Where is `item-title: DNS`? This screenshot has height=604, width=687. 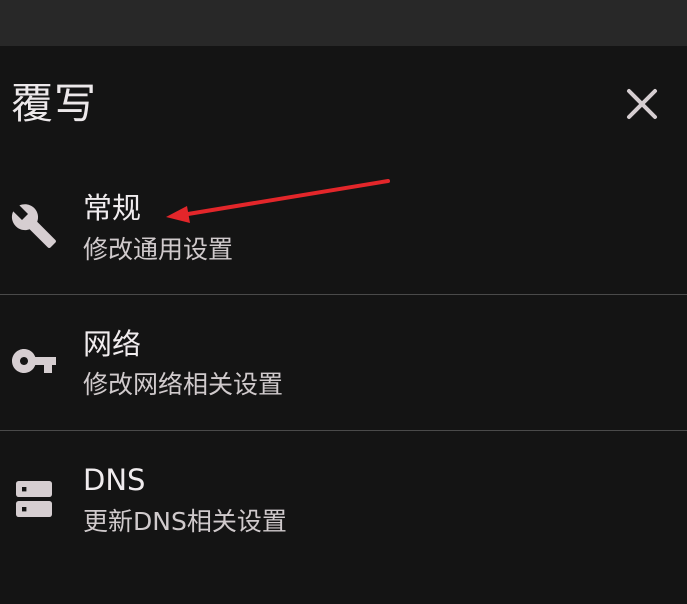 item-title: DNS is located at coordinates (114, 480).